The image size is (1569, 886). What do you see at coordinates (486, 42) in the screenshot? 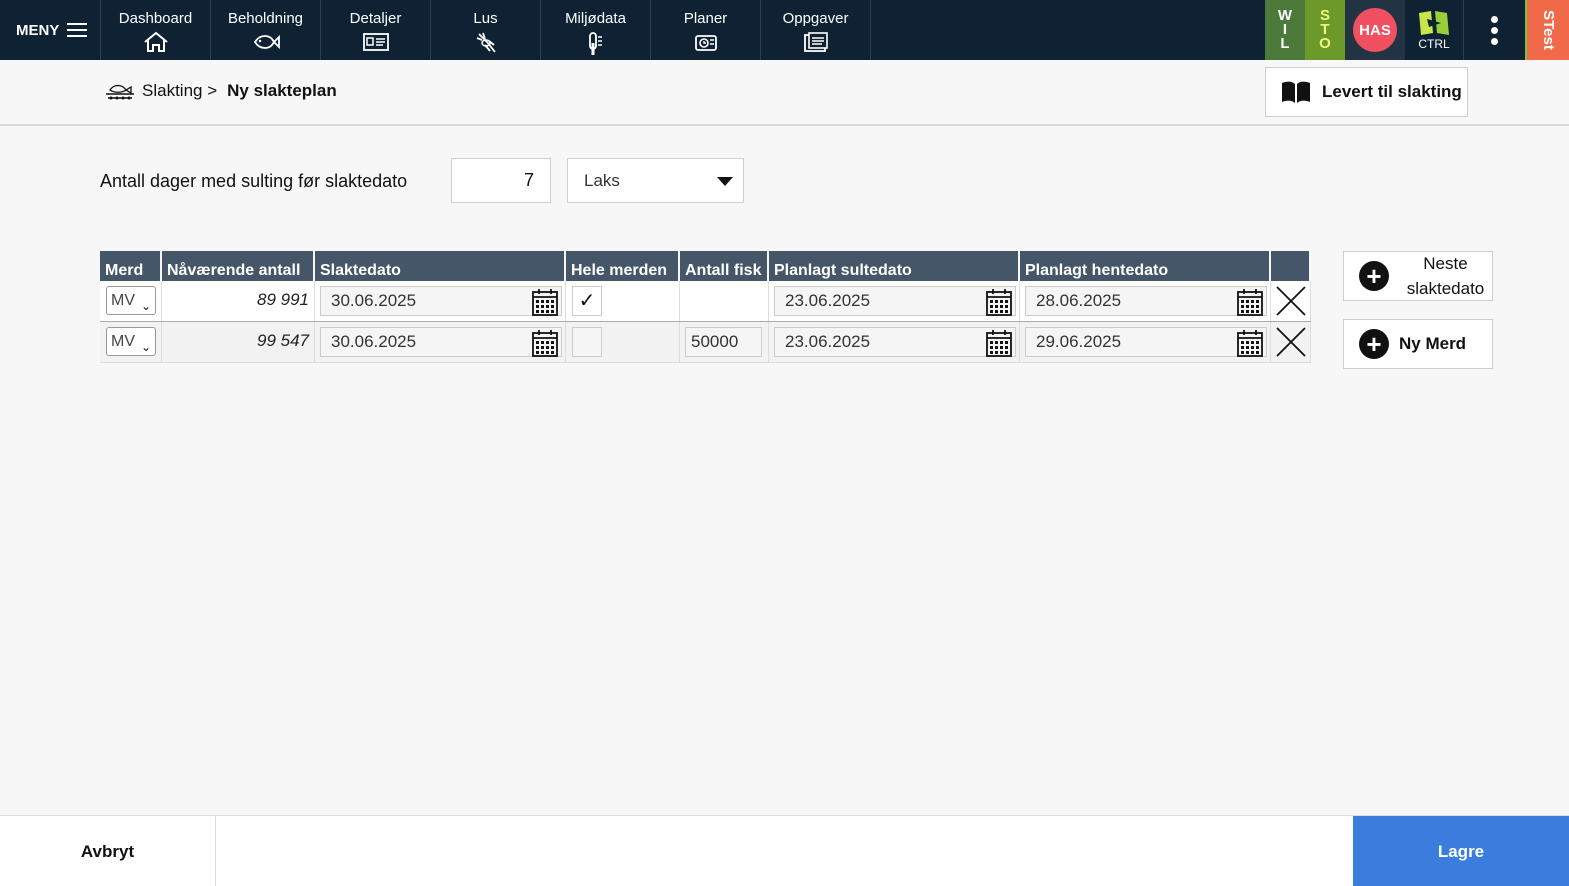
I see `louse-icon` at bounding box center [486, 42].